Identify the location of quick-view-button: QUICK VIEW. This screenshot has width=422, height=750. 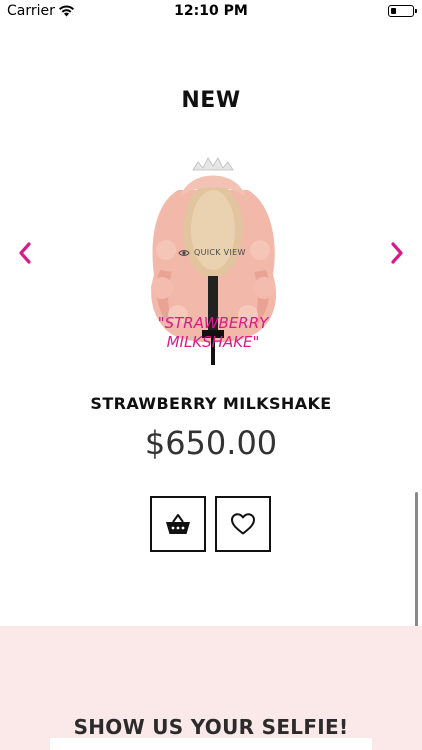
(212, 252).